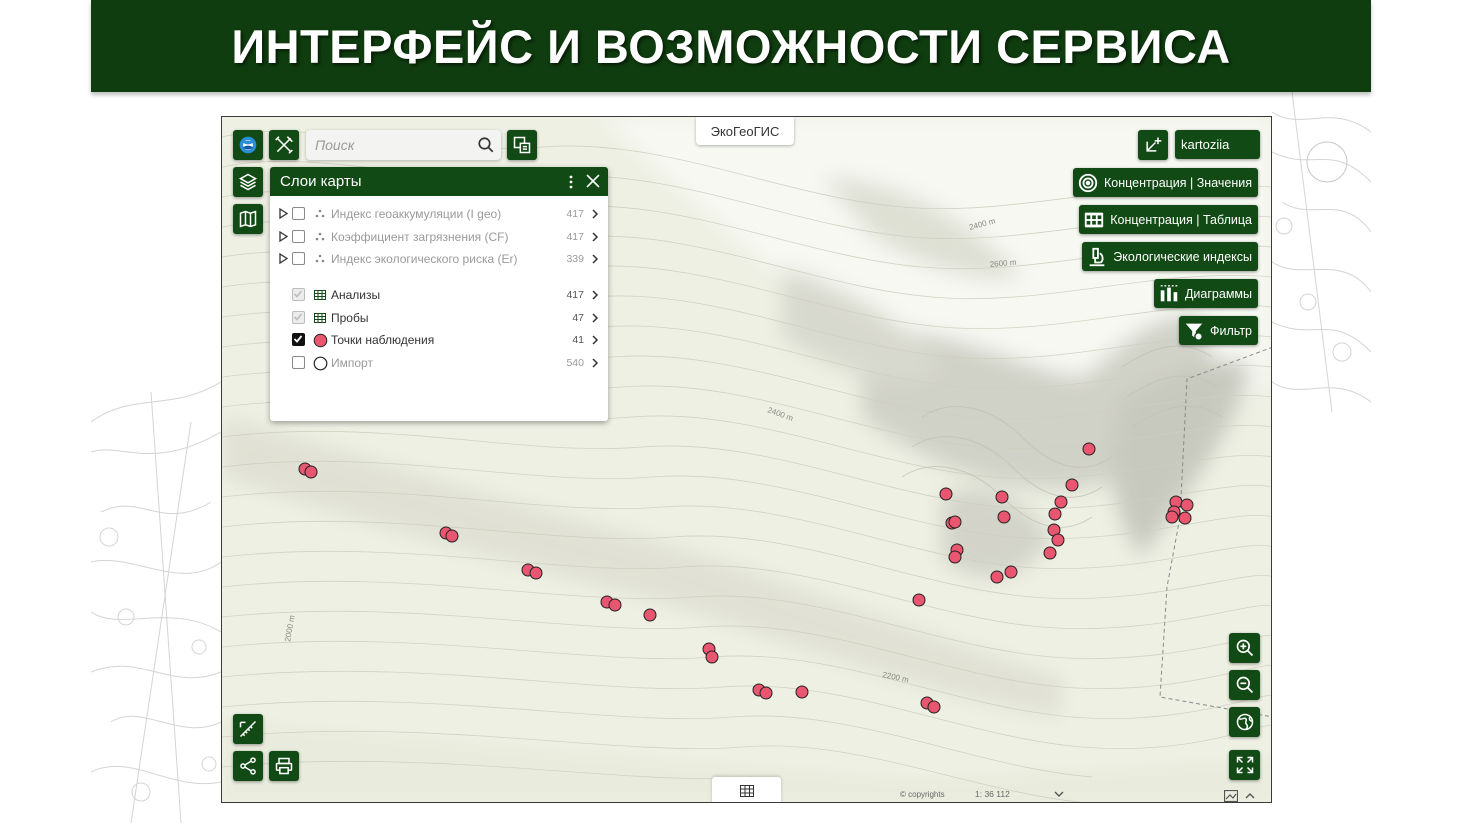 Image resolution: width=1462 pixels, height=823 pixels. What do you see at coordinates (1165, 182) in the screenshot?
I see `concentration-values-button: Концентрация | Значения` at bounding box center [1165, 182].